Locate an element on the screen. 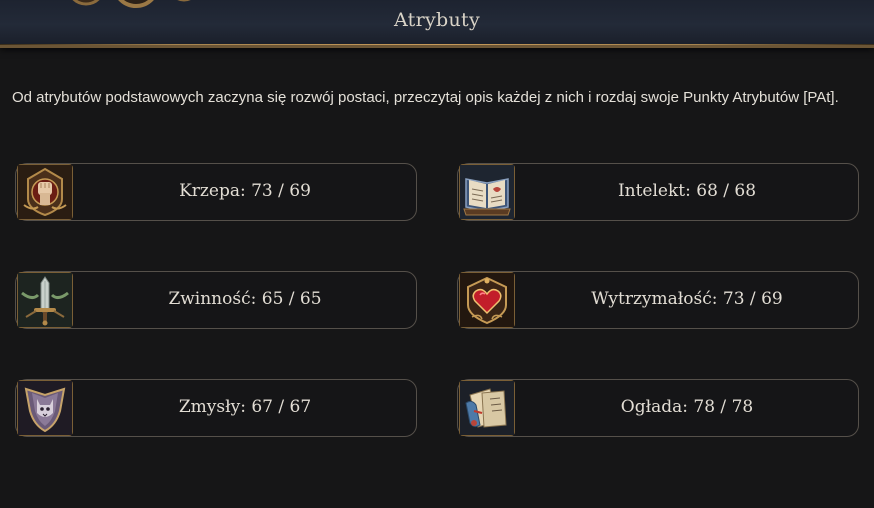 This screenshot has height=508, width=874. attribute-card-wytrzymalosc: Wytrzymałość: 73 / 69 is located at coordinates (658, 300).